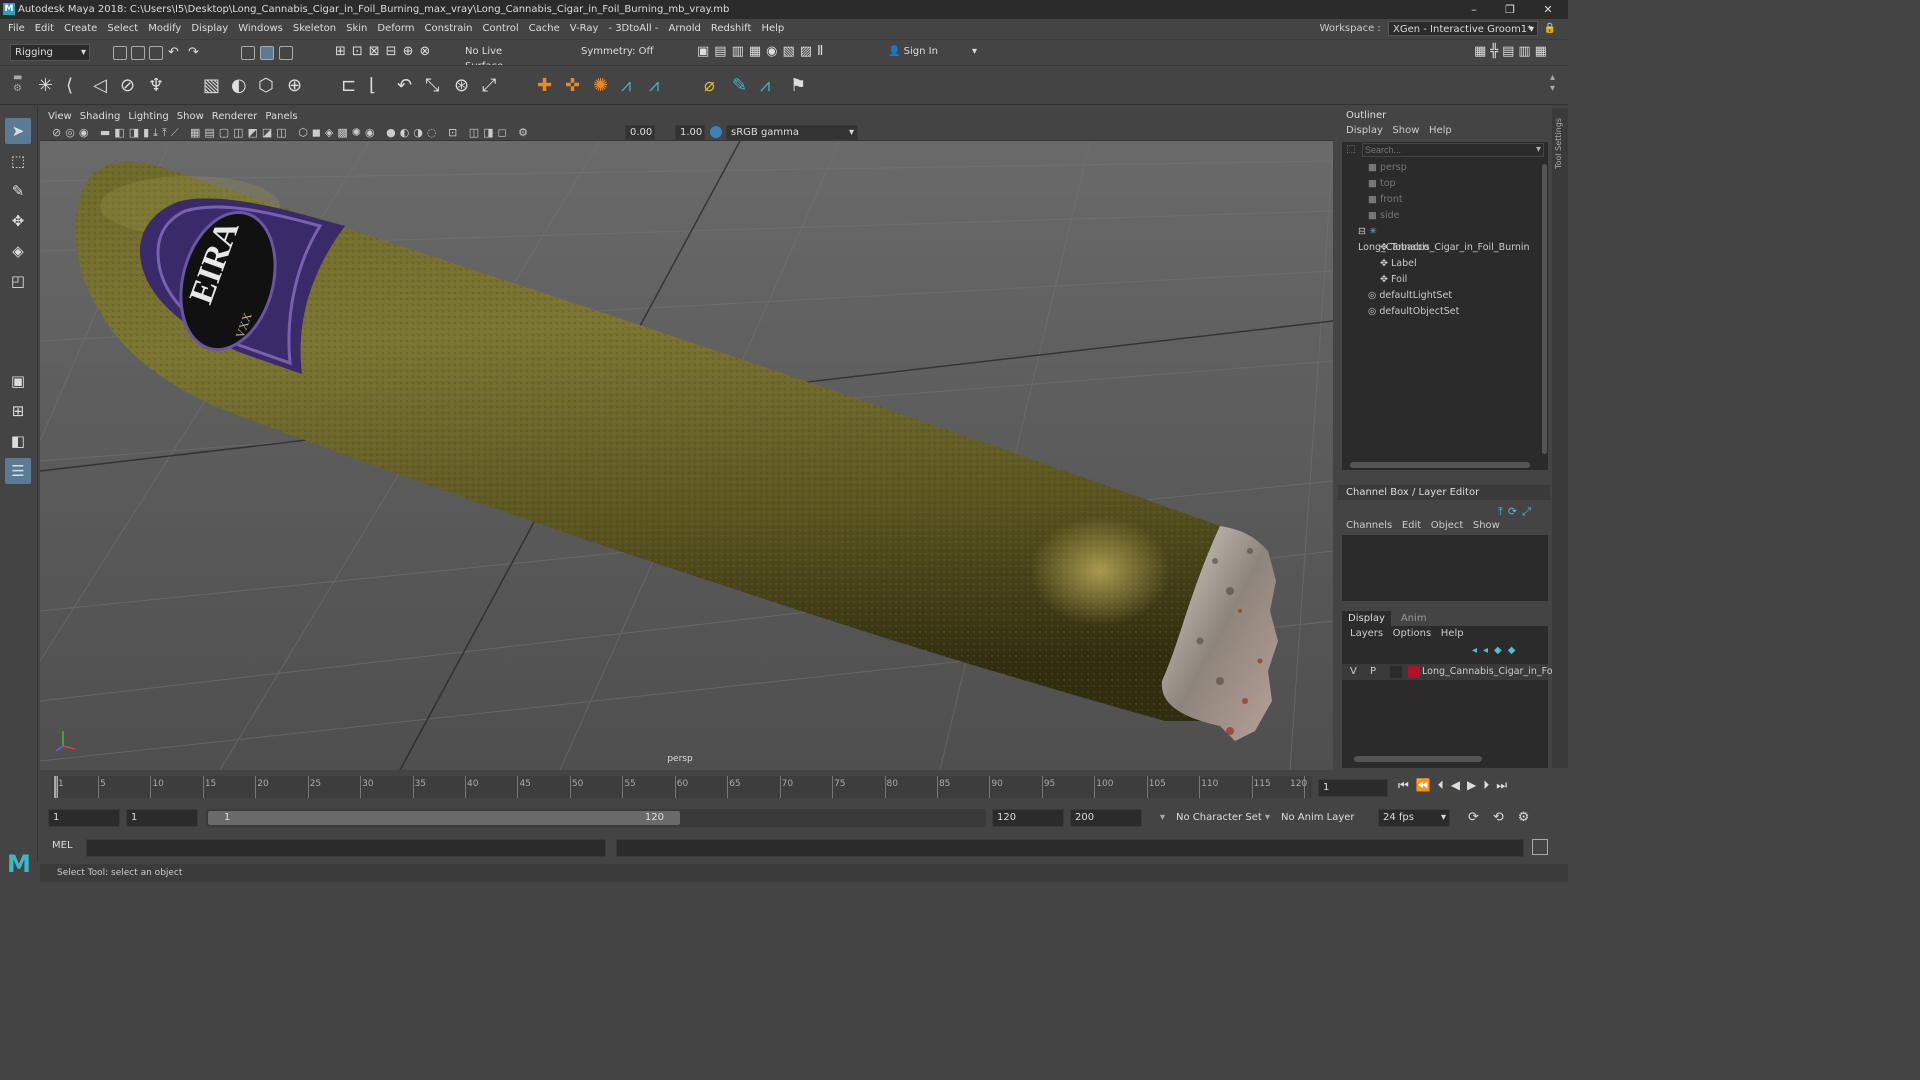 The width and height of the screenshot is (1920, 1080). Describe the element at coordinates (18, 381) in the screenshot. I see `single-view-icon: ▣` at that location.